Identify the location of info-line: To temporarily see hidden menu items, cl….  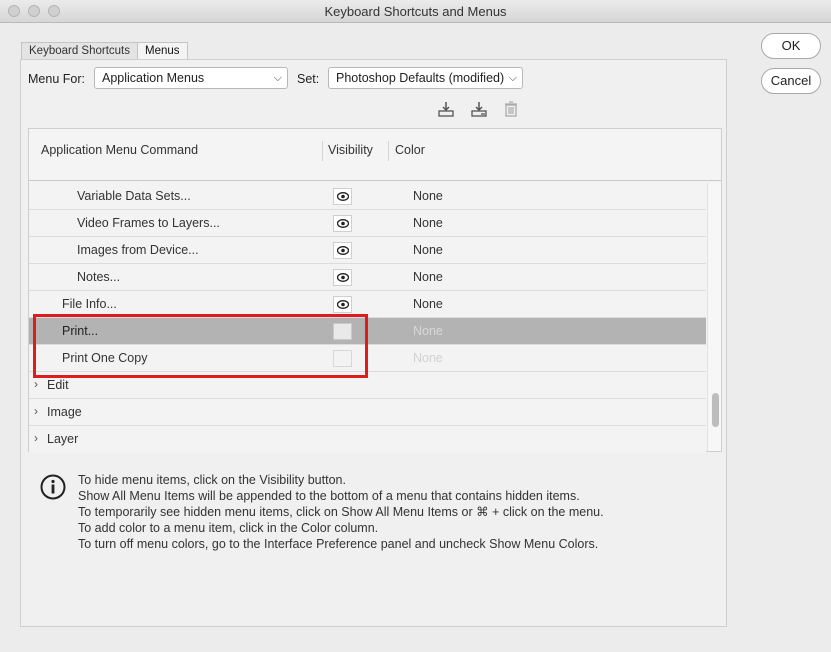
(341, 512).